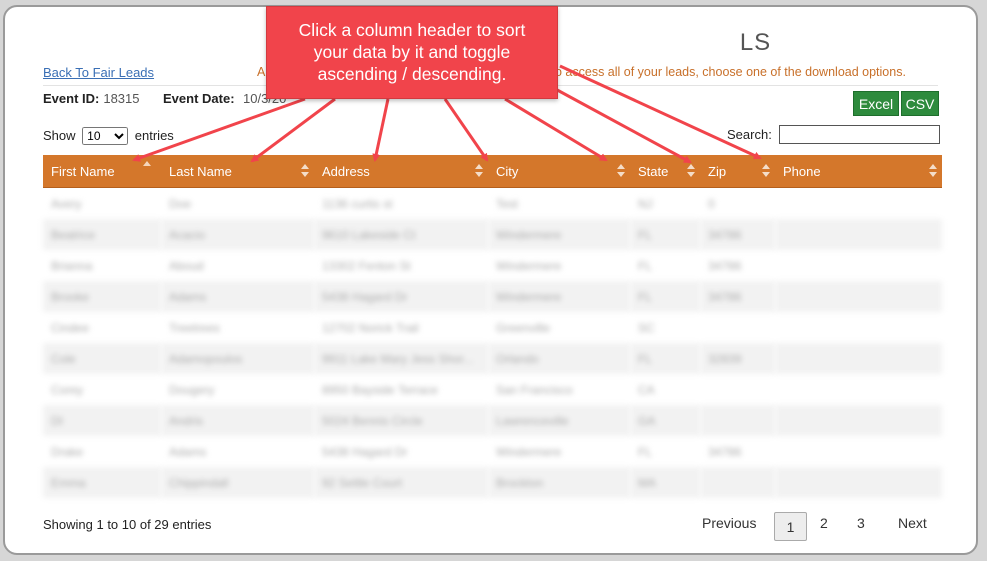  I want to click on table-cell: Corey, so click(67, 389).